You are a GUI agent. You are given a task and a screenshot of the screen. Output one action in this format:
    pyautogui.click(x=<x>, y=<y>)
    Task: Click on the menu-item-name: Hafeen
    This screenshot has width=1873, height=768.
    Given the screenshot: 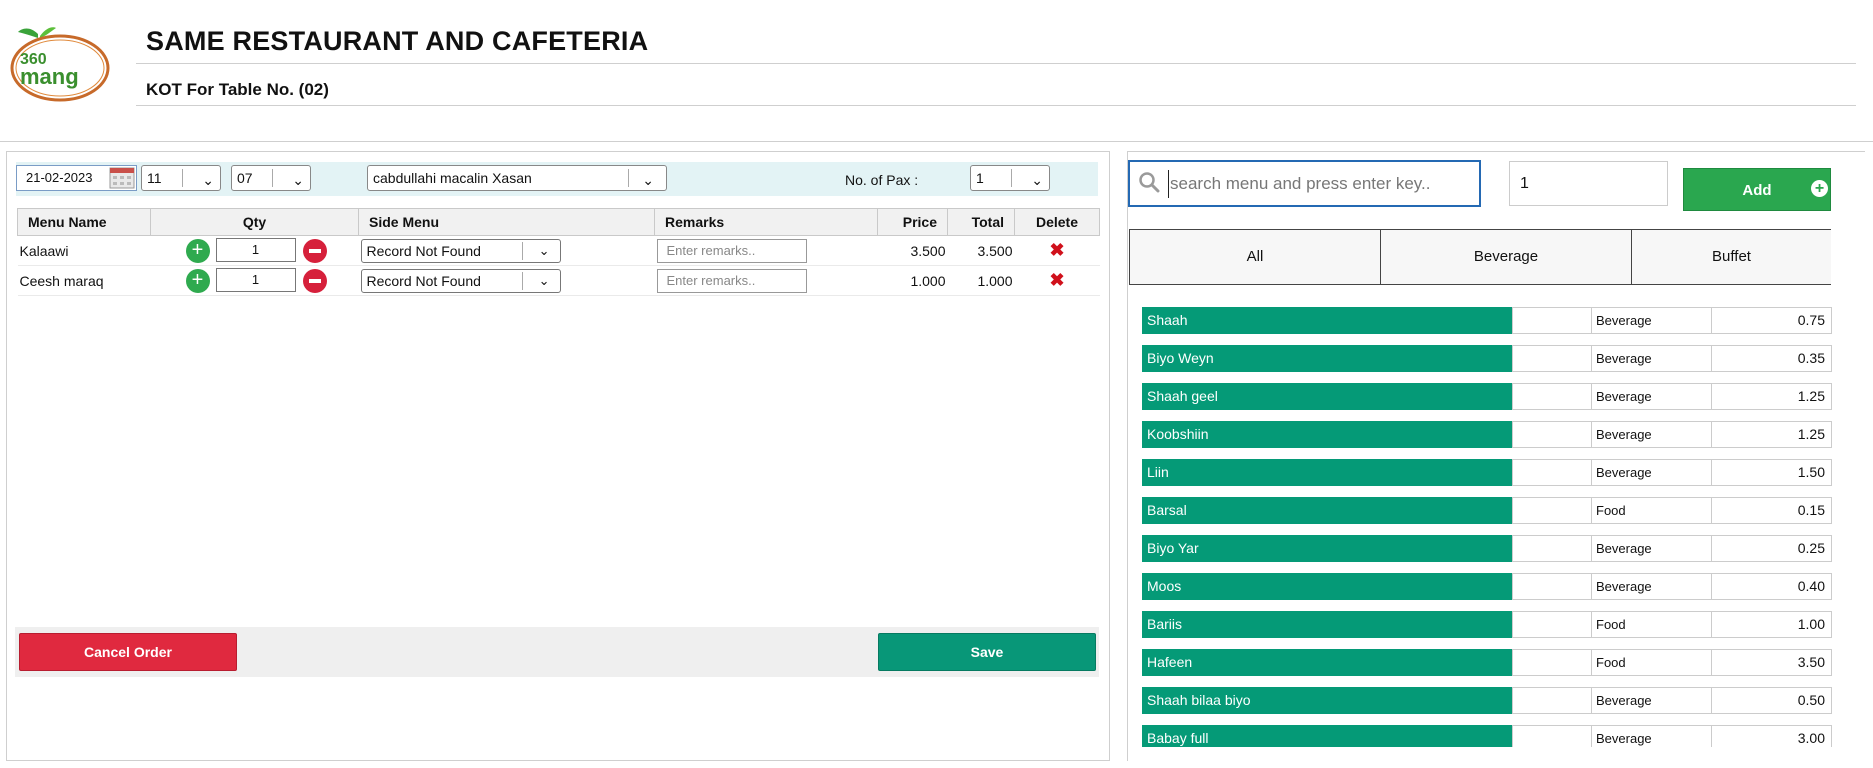 What is the action you would take?
    pyautogui.click(x=1327, y=662)
    